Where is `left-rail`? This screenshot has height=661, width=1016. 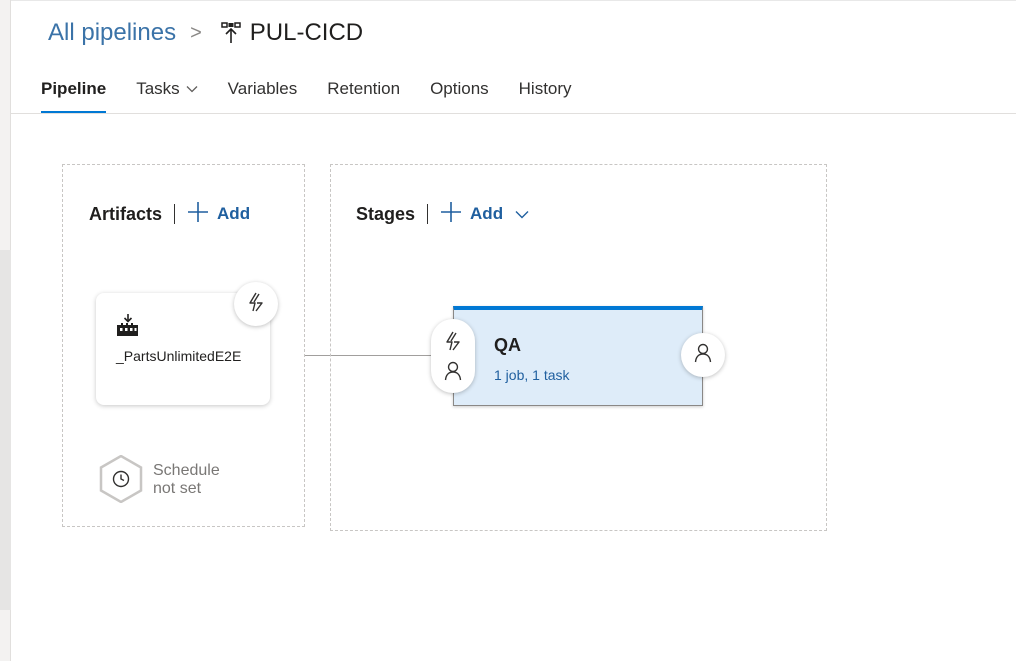
left-rail is located at coordinates (5, 330).